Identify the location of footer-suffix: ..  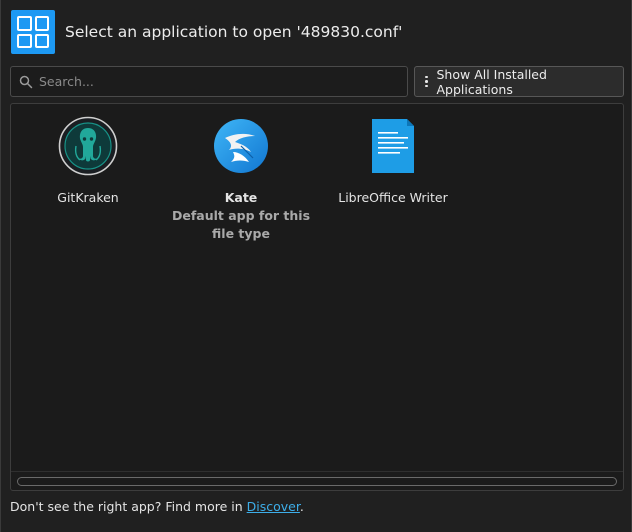
(301, 506).